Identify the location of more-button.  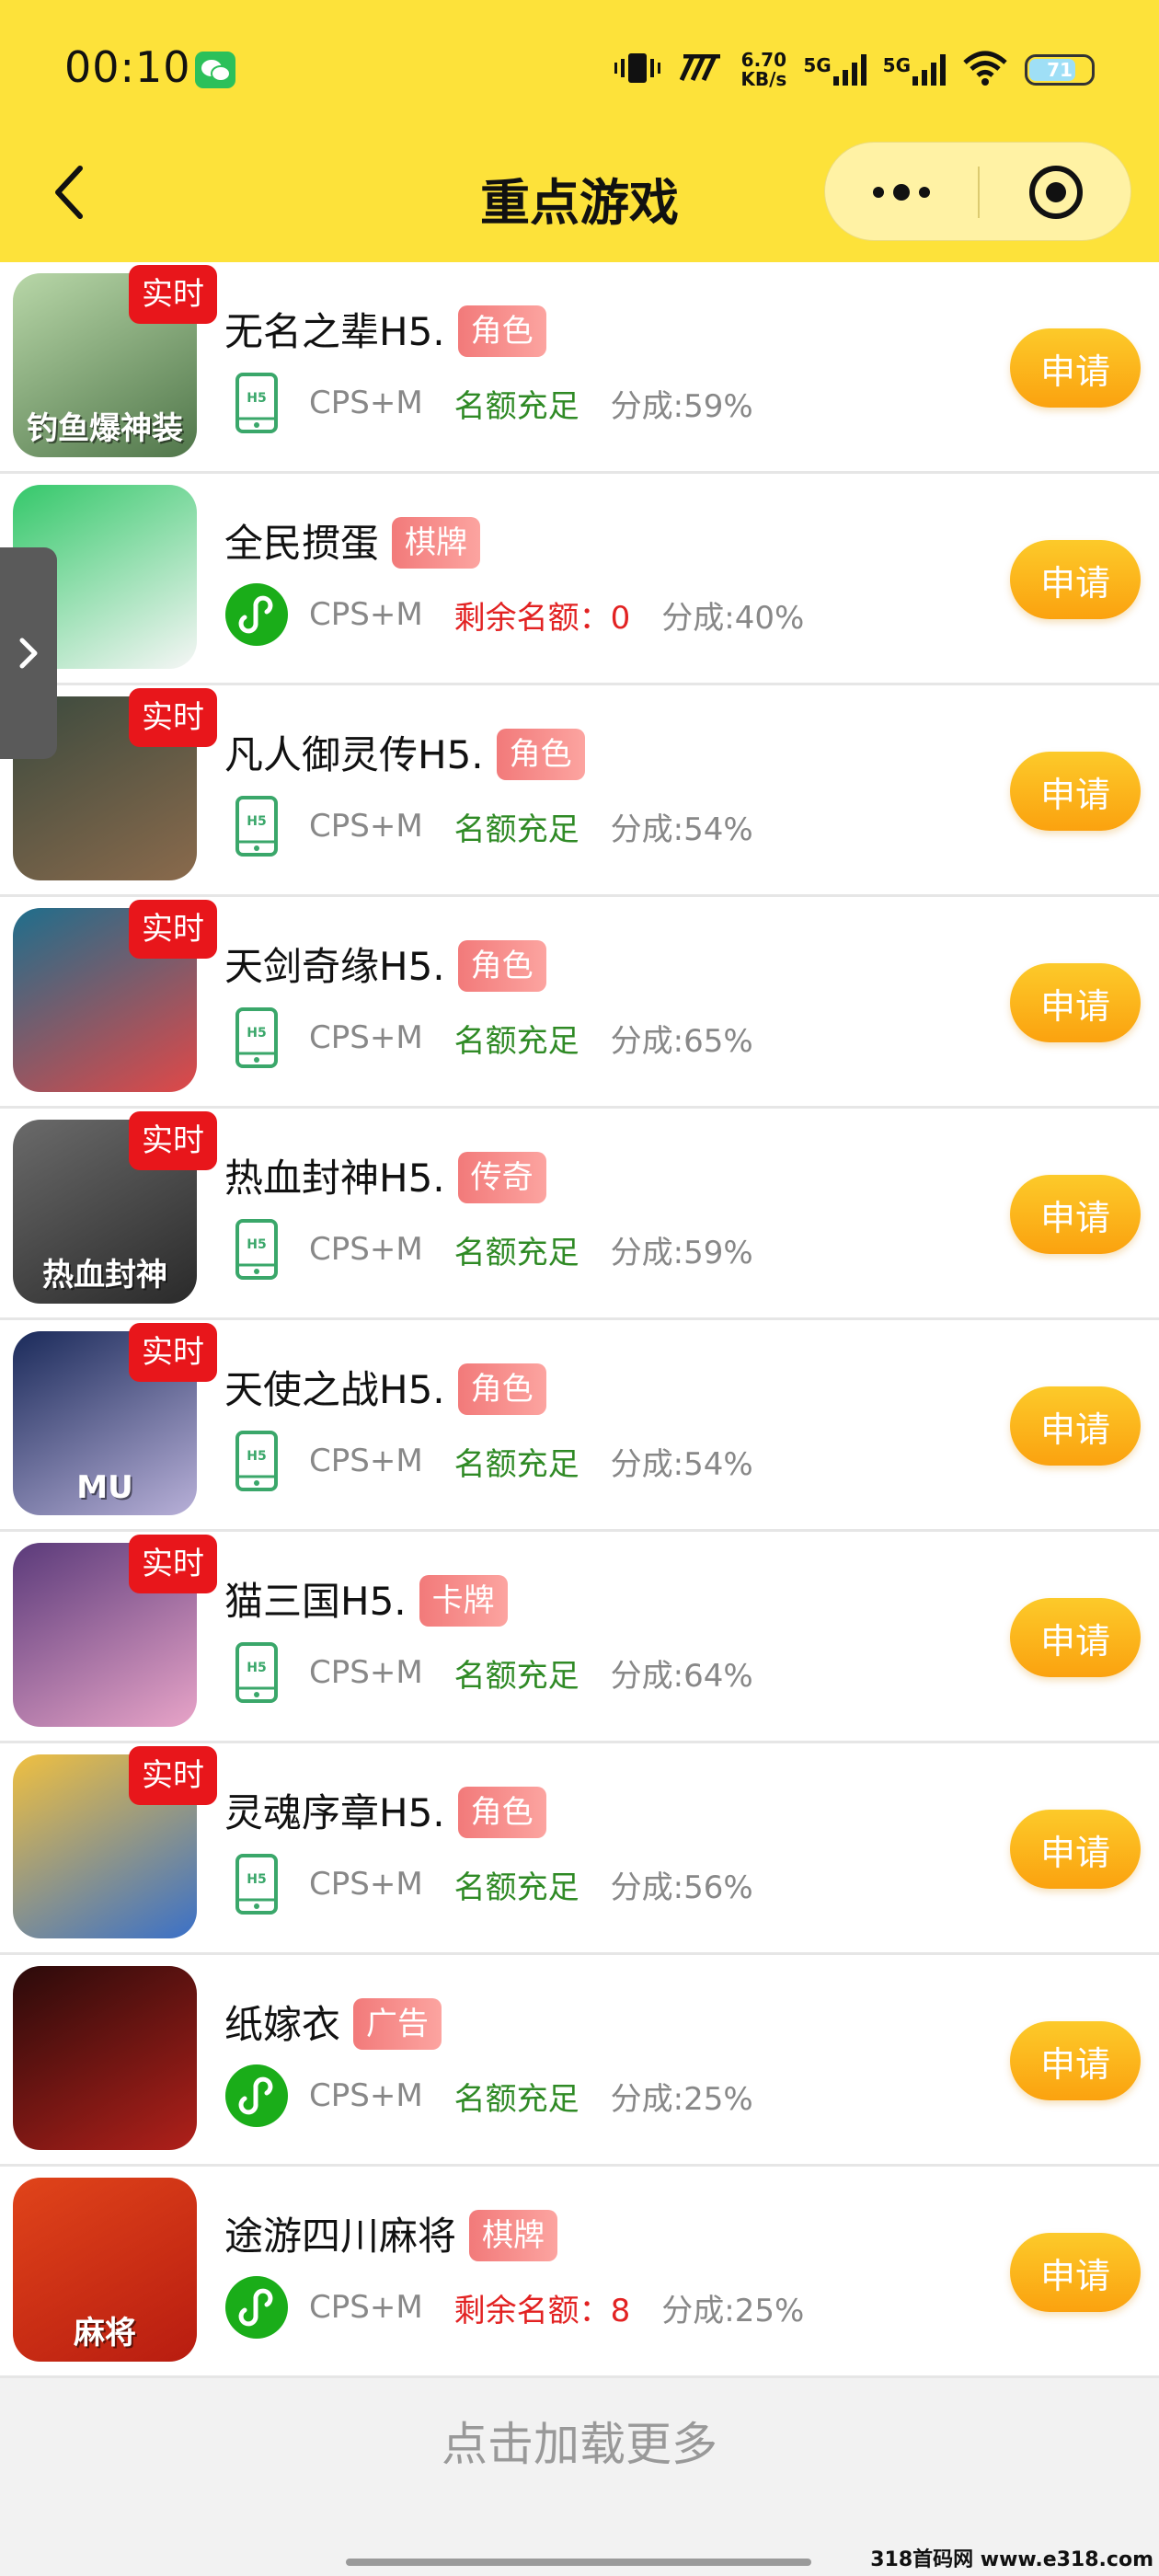
(901, 192).